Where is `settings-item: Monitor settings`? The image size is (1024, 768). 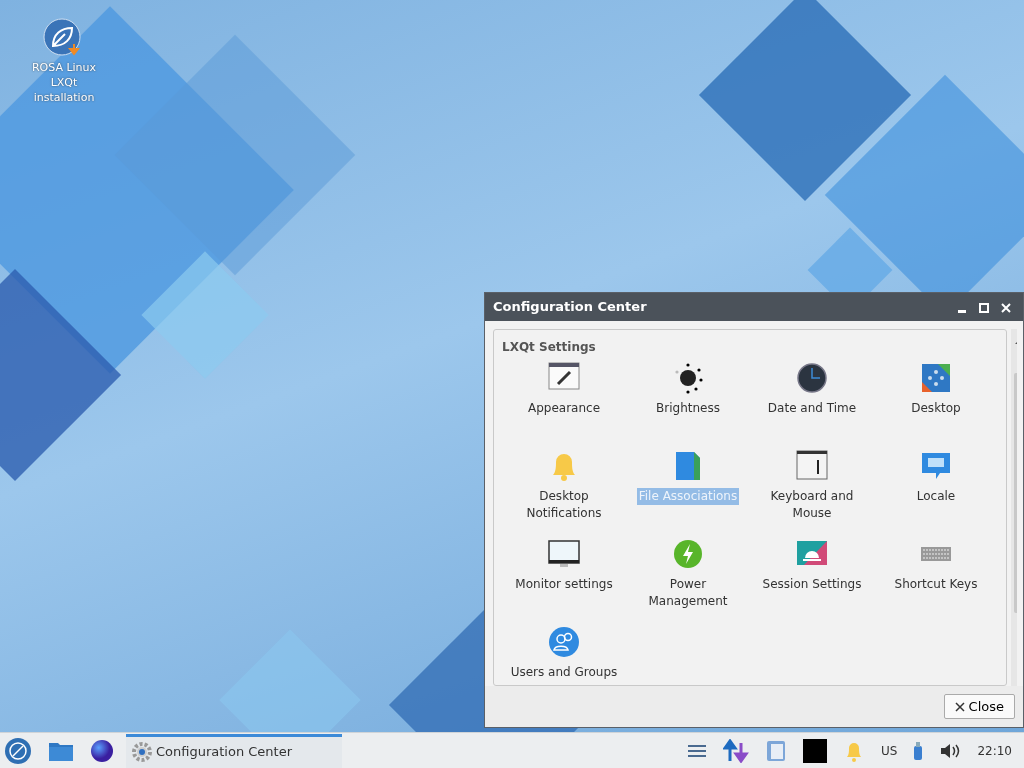
settings-item: Monitor settings is located at coordinates (564, 584).